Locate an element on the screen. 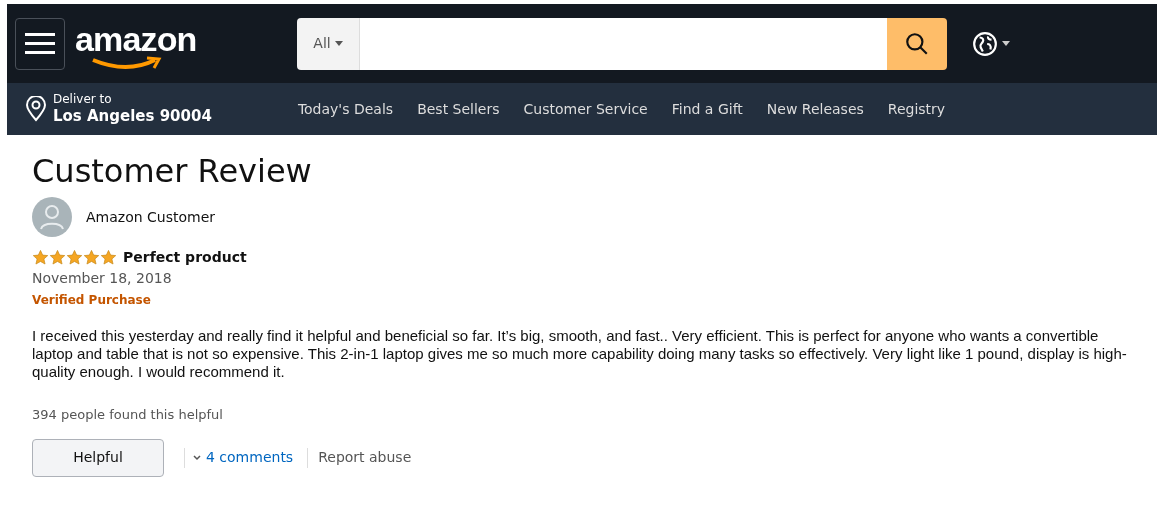 The image size is (1157, 516). smile-arrow-icon is located at coordinates (127, 63).